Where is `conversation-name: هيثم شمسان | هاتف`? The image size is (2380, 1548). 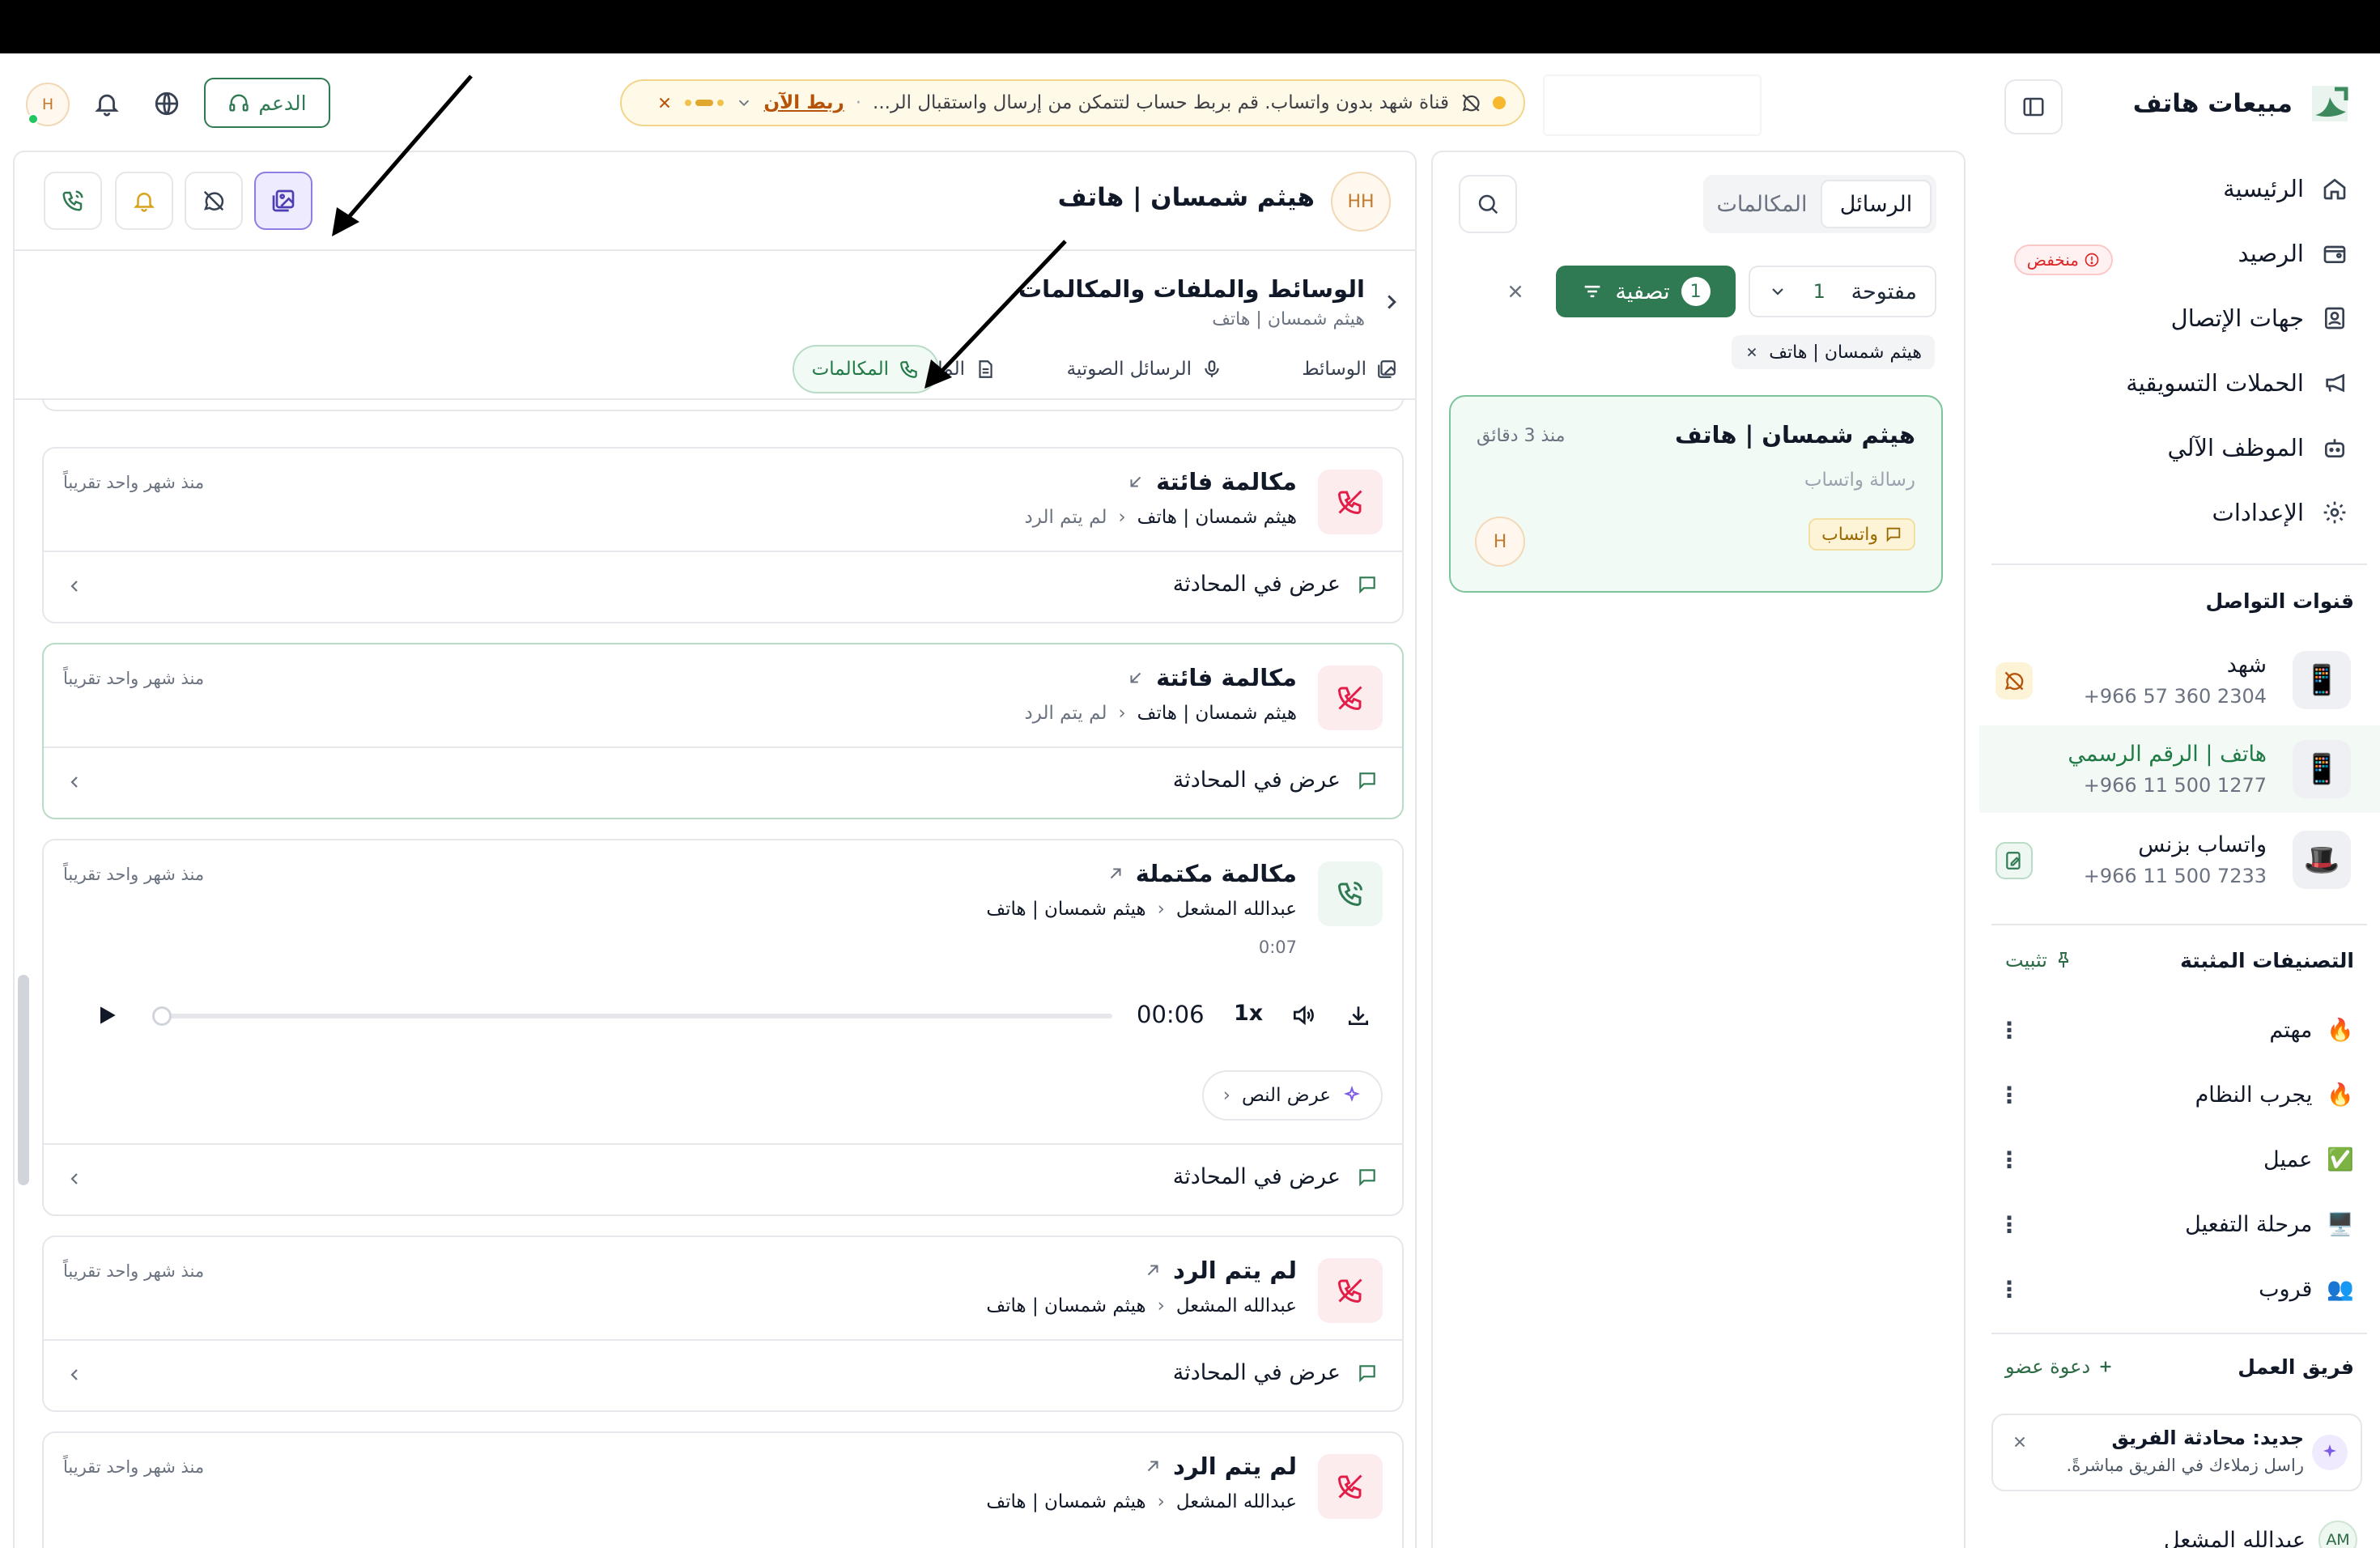 conversation-name: هيثم شمسان | هاتف is located at coordinates (1795, 435).